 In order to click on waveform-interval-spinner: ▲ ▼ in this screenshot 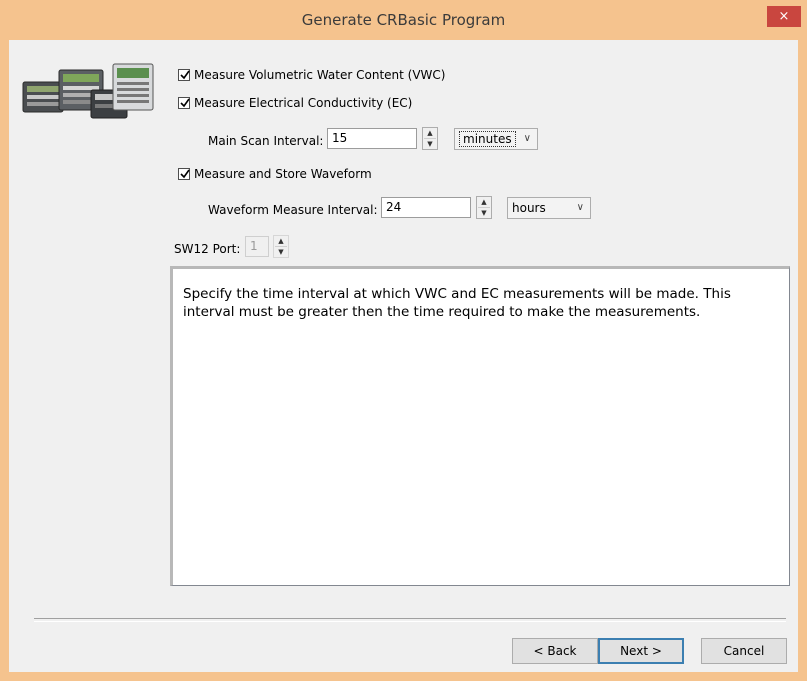, I will do `click(484, 207)`.